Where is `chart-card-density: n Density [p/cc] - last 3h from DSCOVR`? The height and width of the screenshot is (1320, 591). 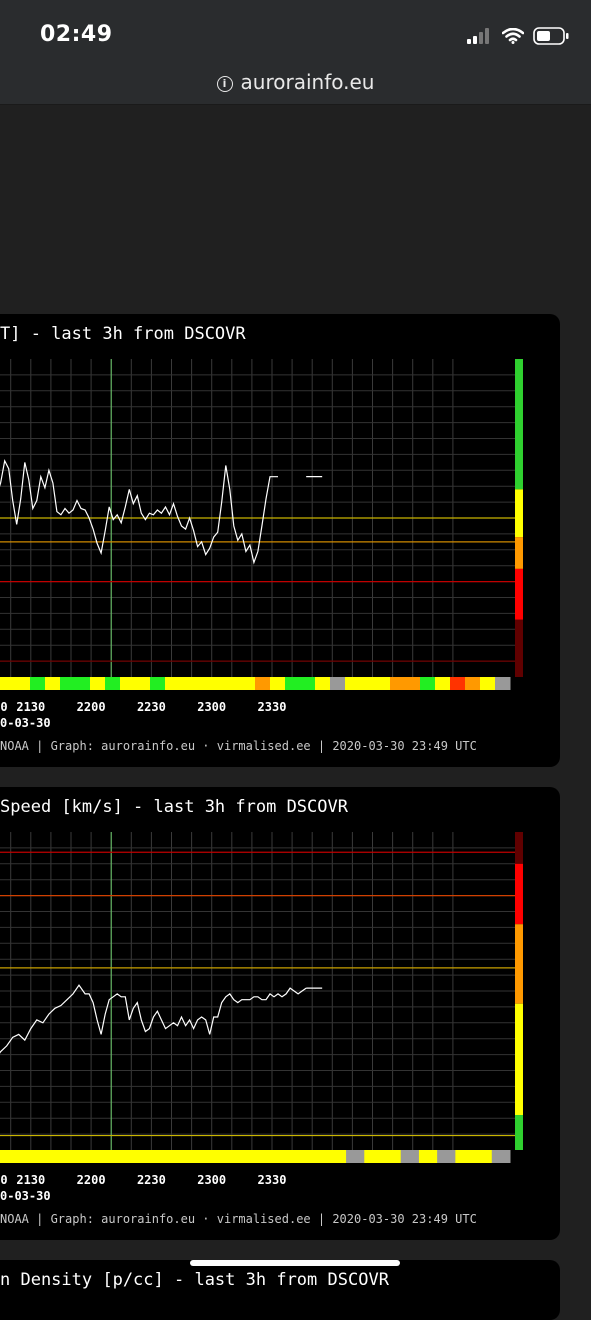
chart-card-density: n Density [p/cc] - last 3h from DSCOVR is located at coordinates (280, 1290).